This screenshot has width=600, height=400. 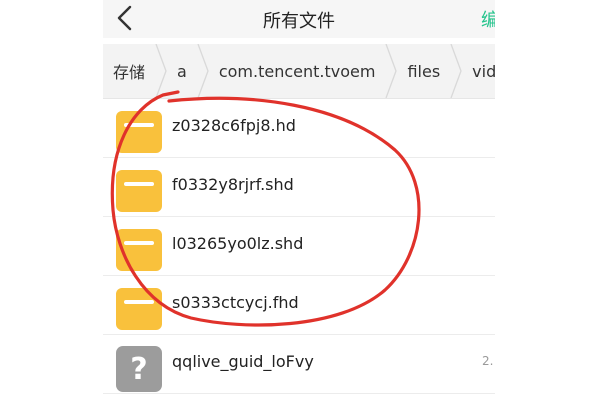 What do you see at coordinates (299, 128) in the screenshot?
I see `list-item: z0328c6fpj8.hd` at bounding box center [299, 128].